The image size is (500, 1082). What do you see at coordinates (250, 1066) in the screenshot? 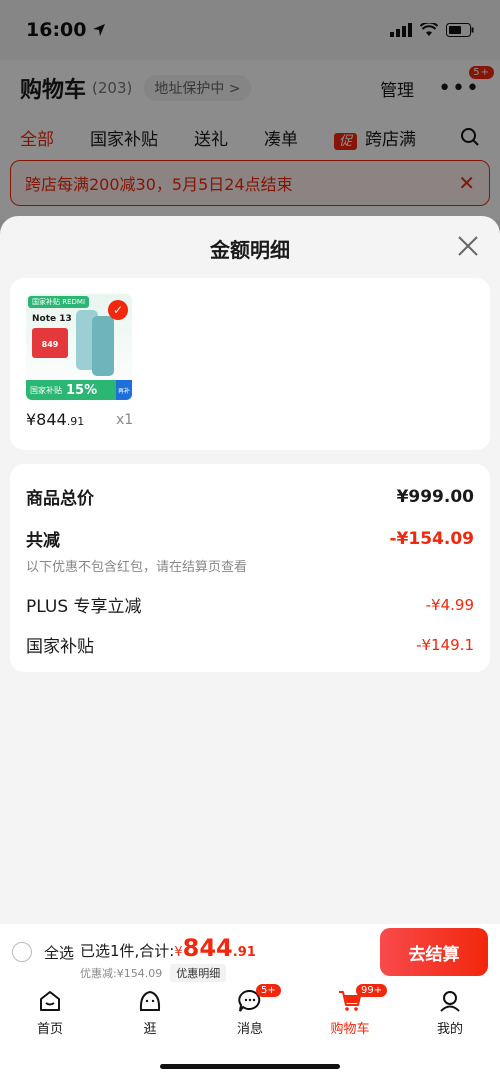
I see `home-indicator-bar` at bounding box center [250, 1066].